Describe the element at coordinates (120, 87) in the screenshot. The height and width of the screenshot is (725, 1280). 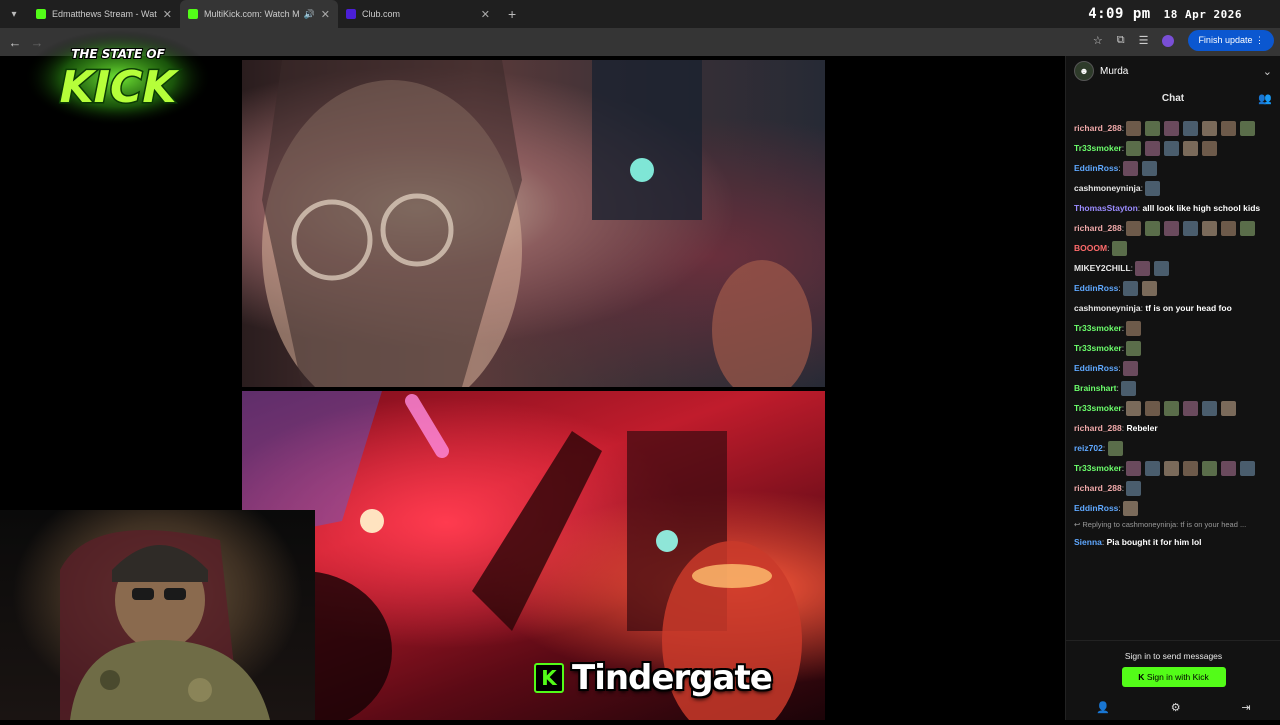
I see `svg-text: KICK` at that location.